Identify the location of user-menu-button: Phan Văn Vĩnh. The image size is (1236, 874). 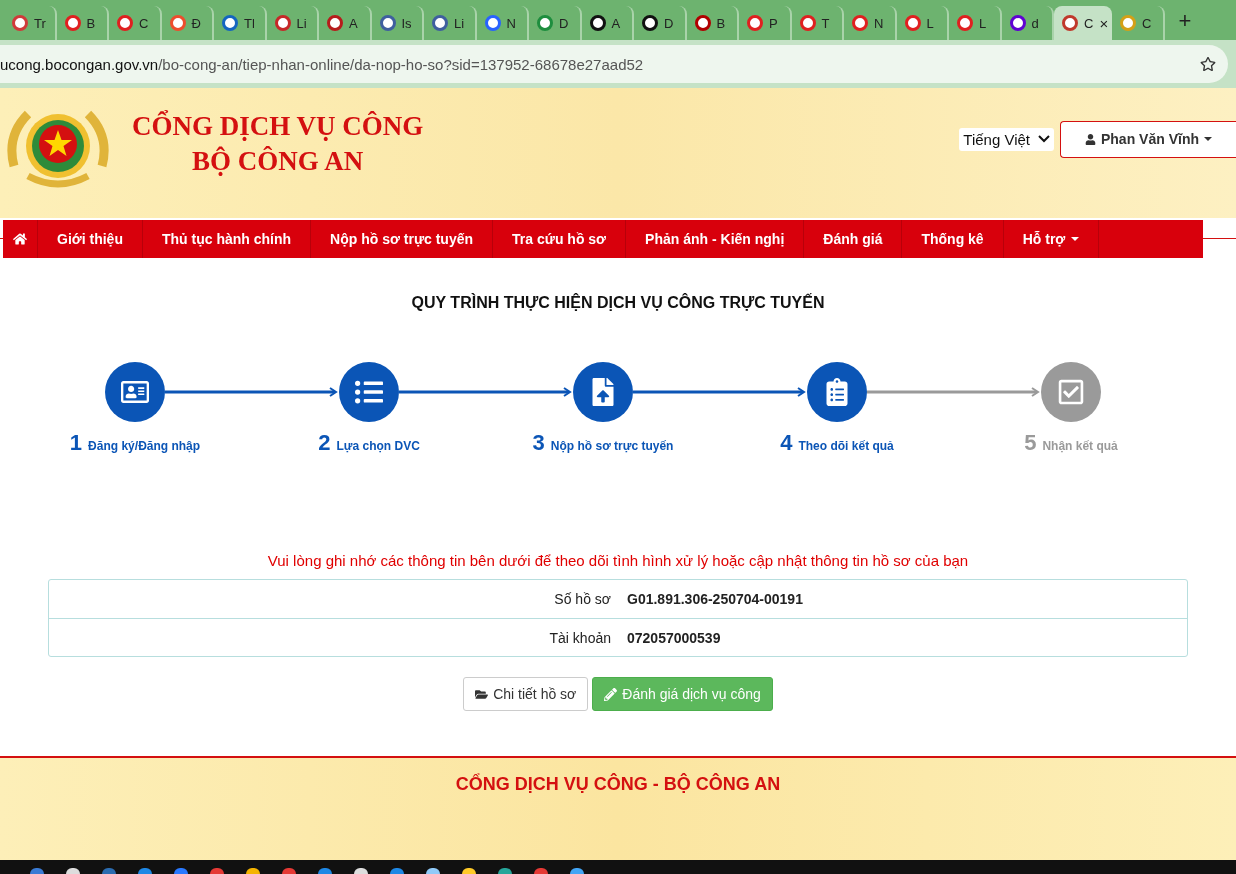
(1148, 139).